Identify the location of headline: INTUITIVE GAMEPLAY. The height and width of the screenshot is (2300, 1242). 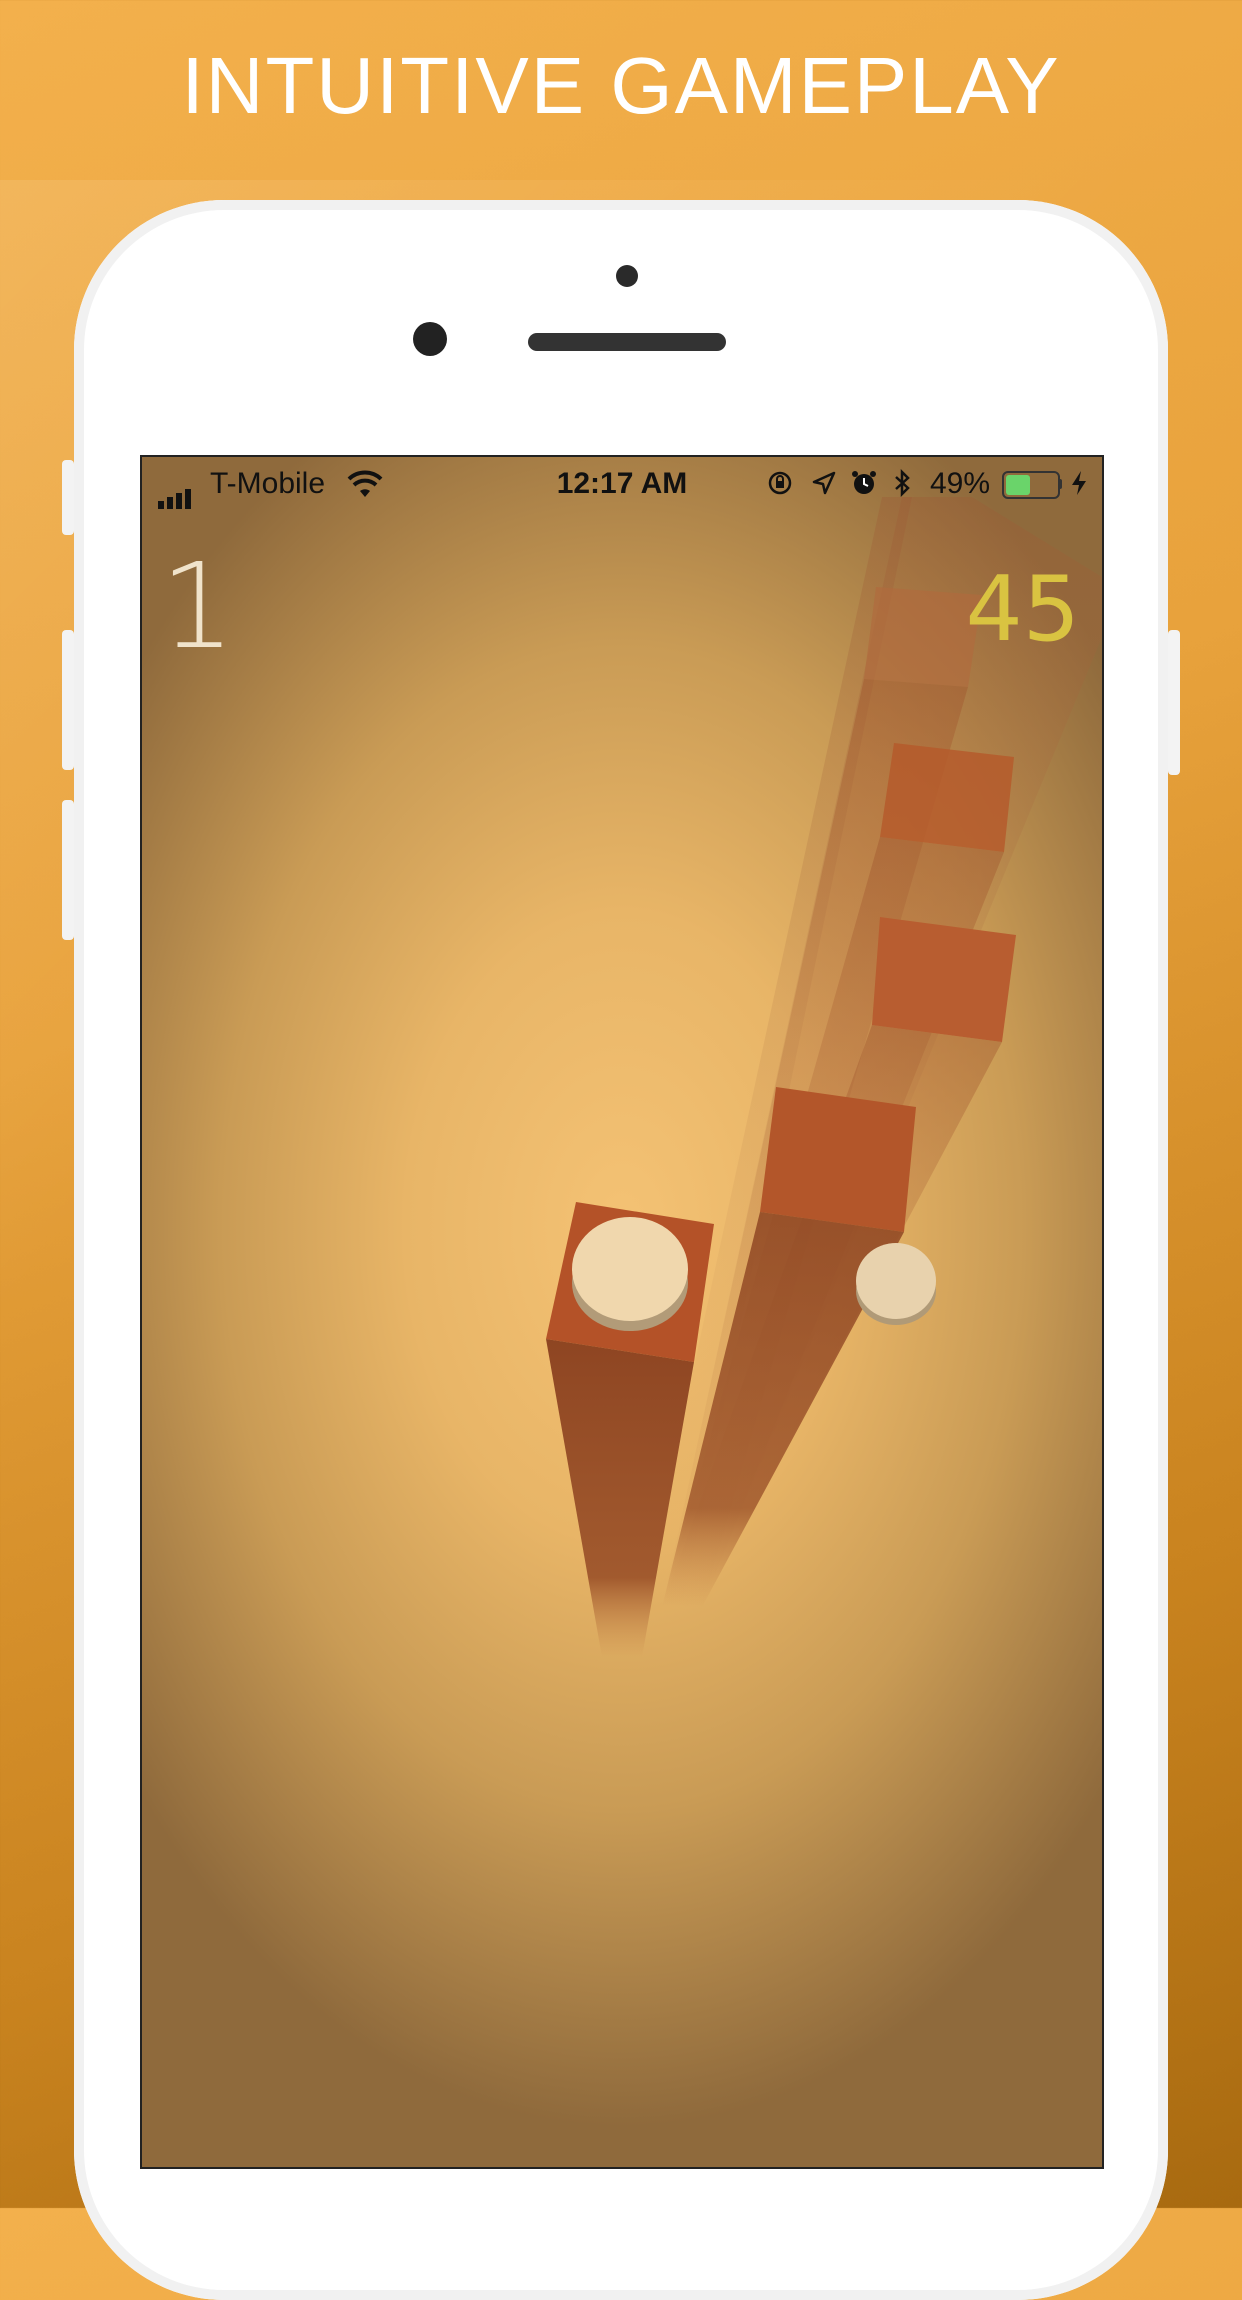
(621, 85).